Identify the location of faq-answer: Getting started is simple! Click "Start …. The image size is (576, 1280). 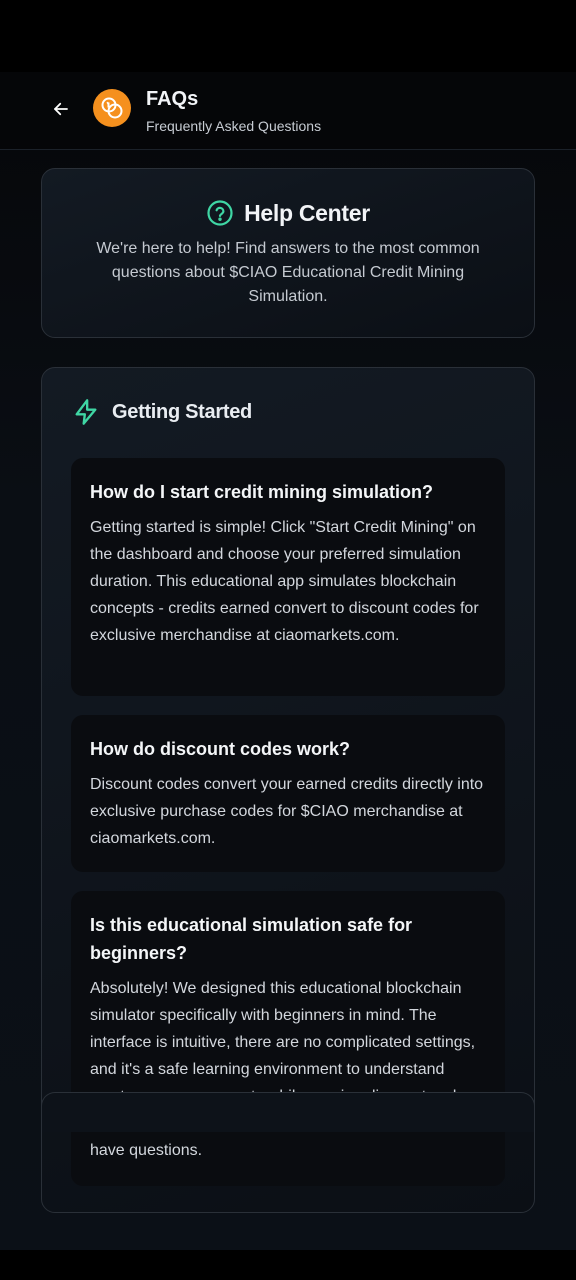
(284, 581).